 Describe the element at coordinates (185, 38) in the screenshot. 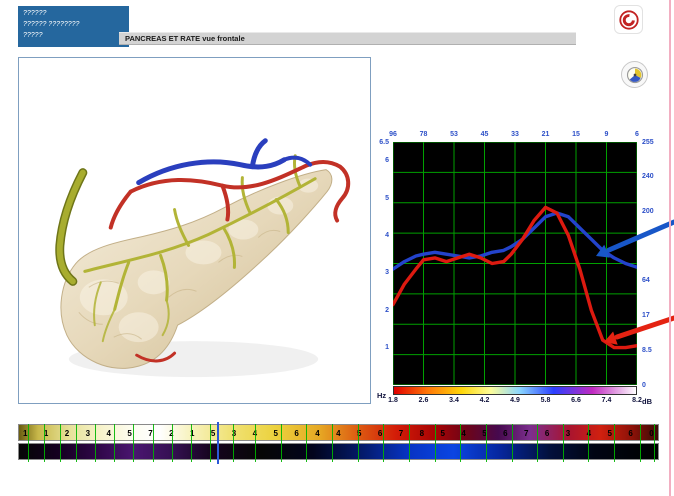

I see `view-title: PANCREAS ET RATE vue frontale` at that location.